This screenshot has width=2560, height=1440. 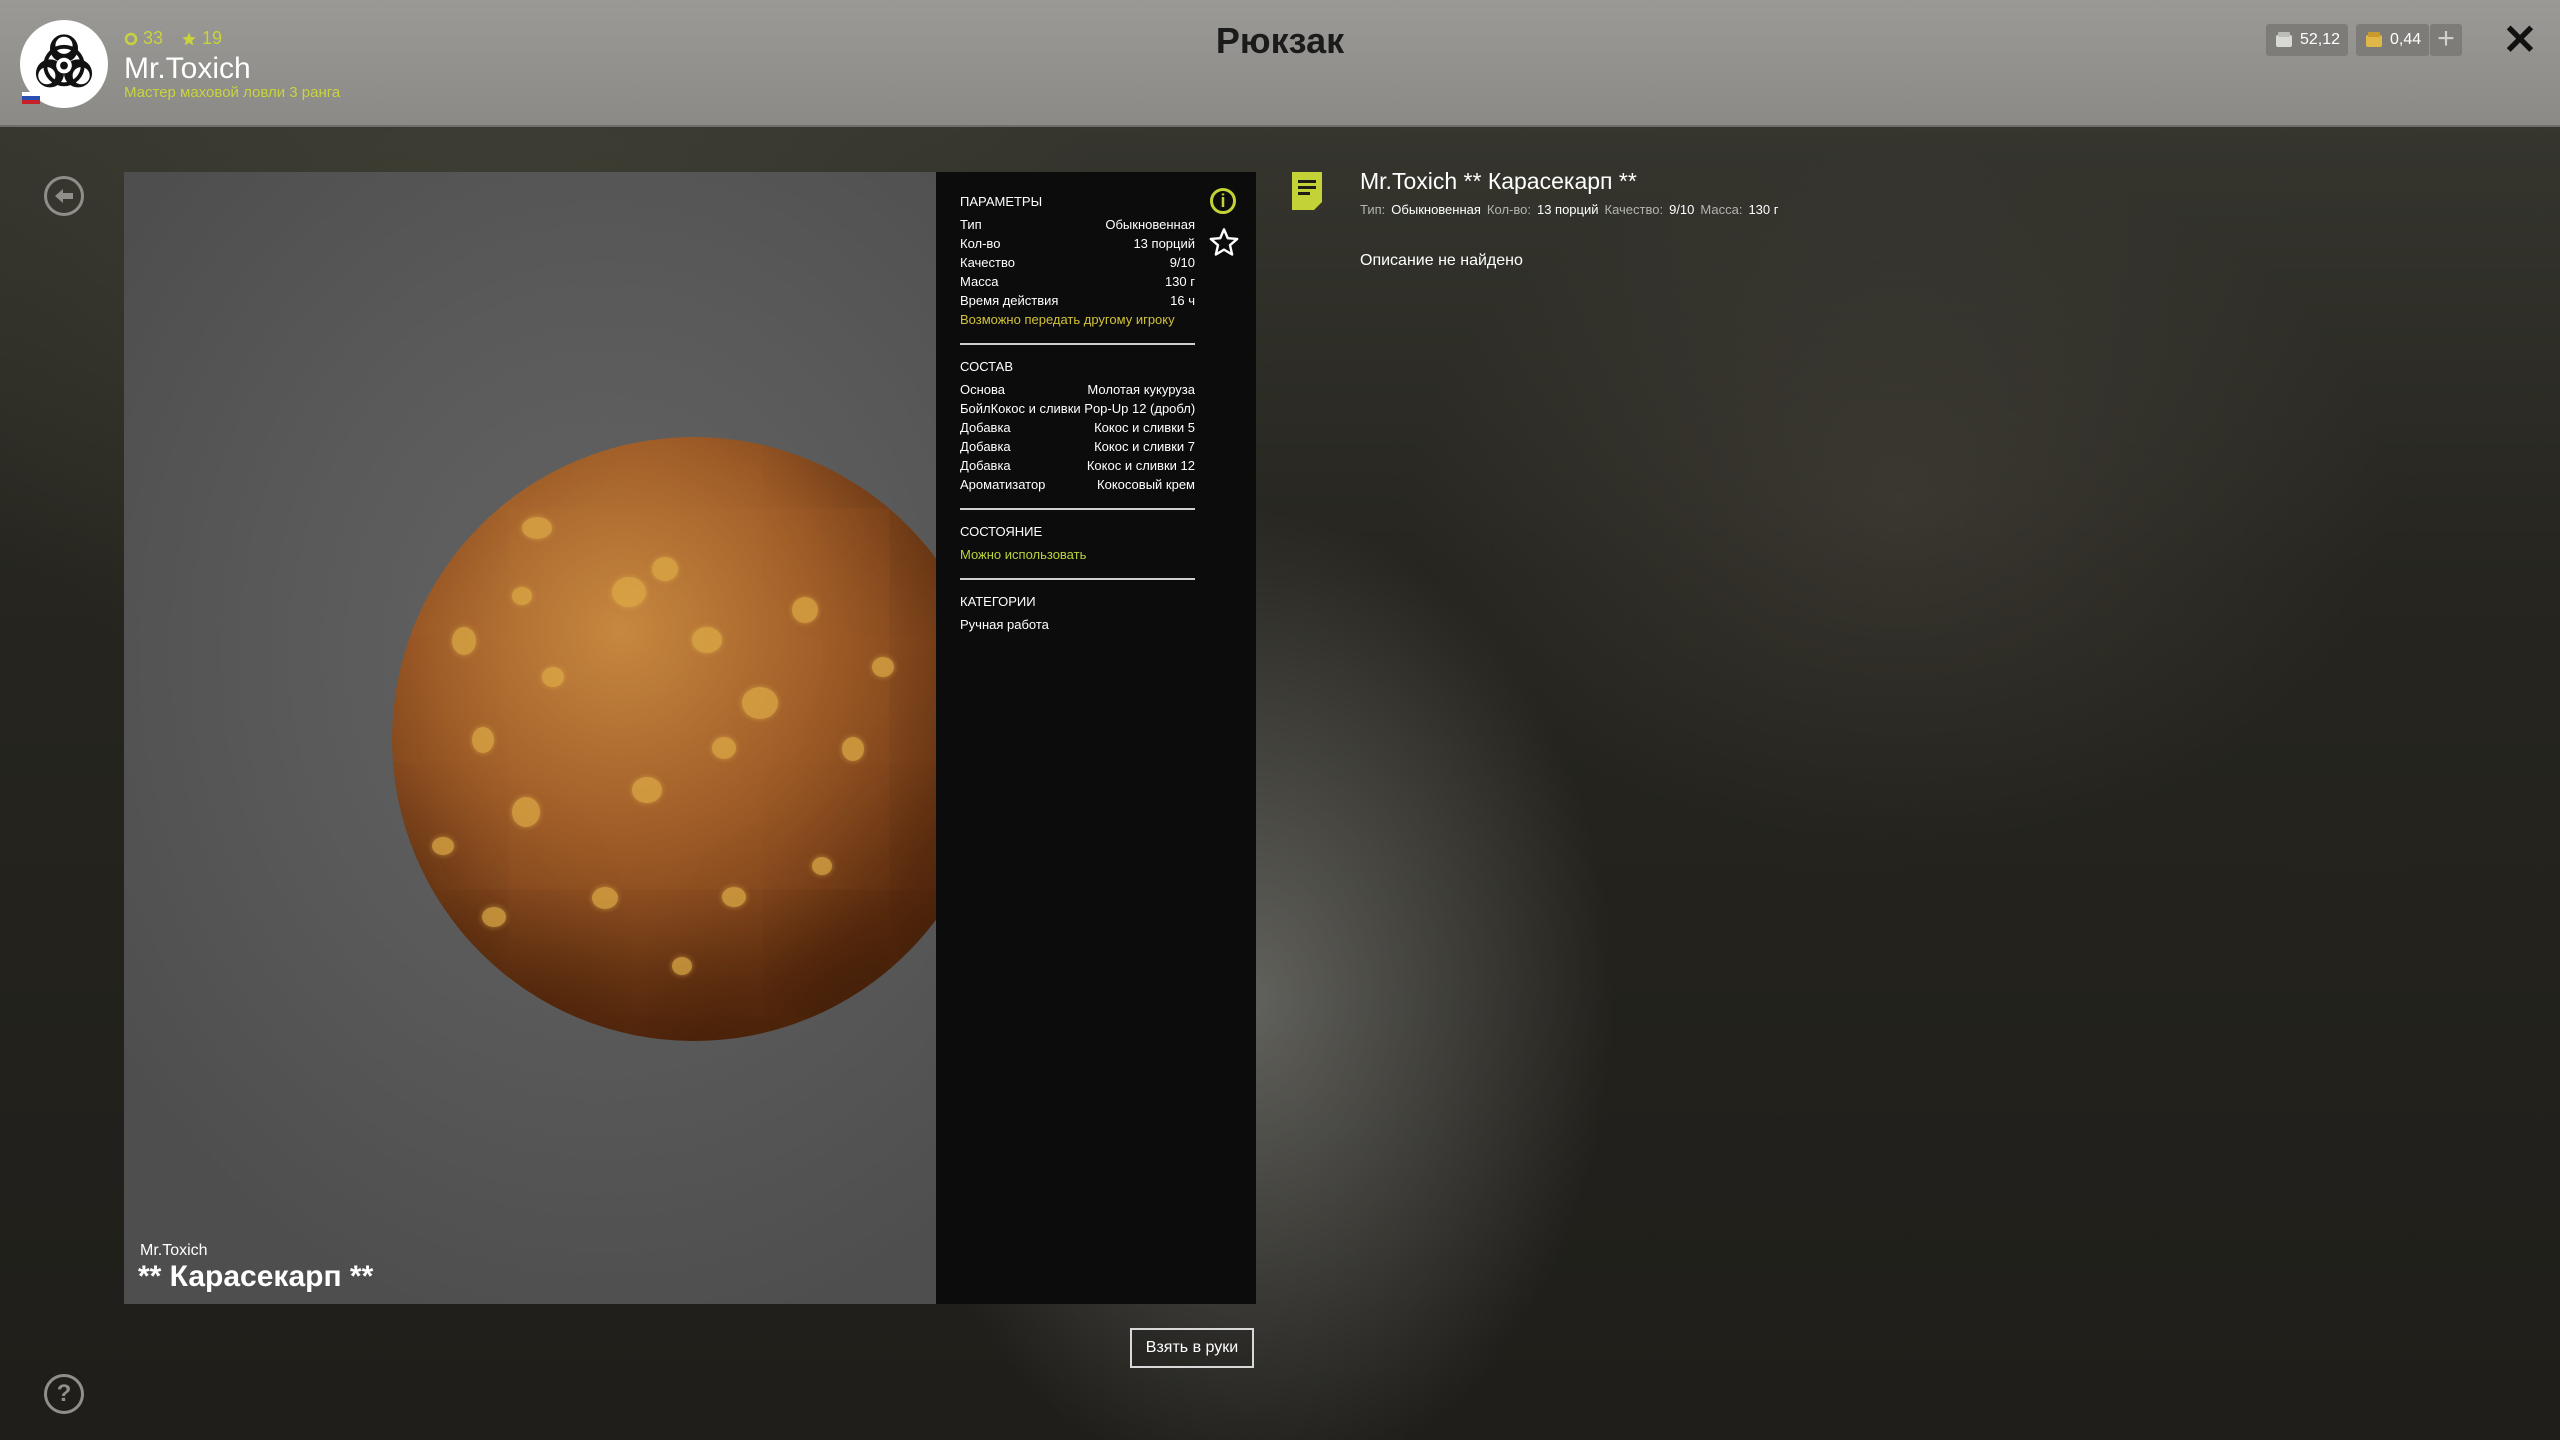 I want to click on silver-icon, so click(x=2284, y=39).